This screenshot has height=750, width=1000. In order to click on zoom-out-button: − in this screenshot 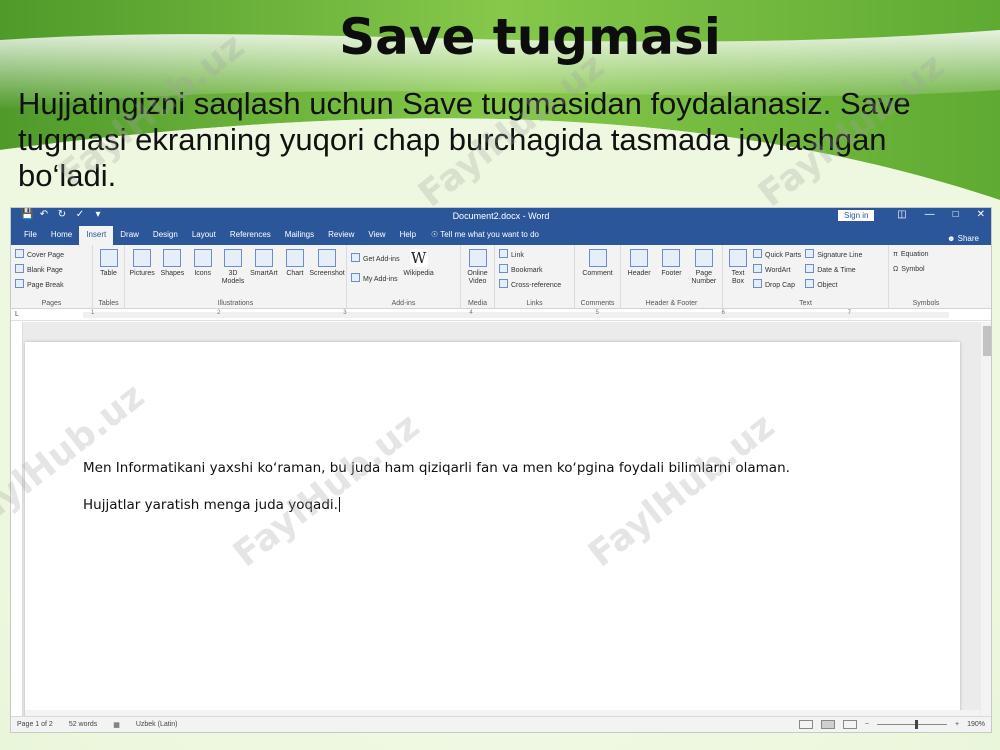, I will do `click(867, 724)`.